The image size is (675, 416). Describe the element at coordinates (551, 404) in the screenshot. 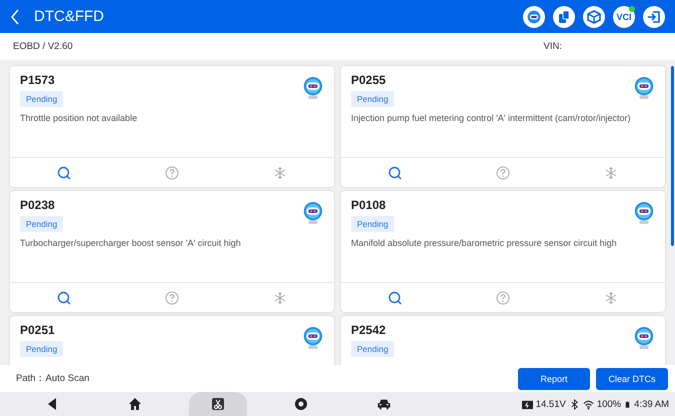

I see `voltage-text: 14.51V` at that location.